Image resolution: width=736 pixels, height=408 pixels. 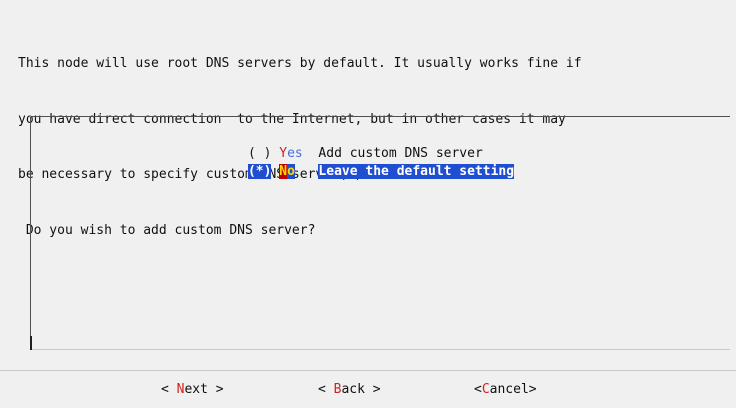 What do you see at coordinates (353, 389) in the screenshot?
I see `button-label: ack` at bounding box center [353, 389].